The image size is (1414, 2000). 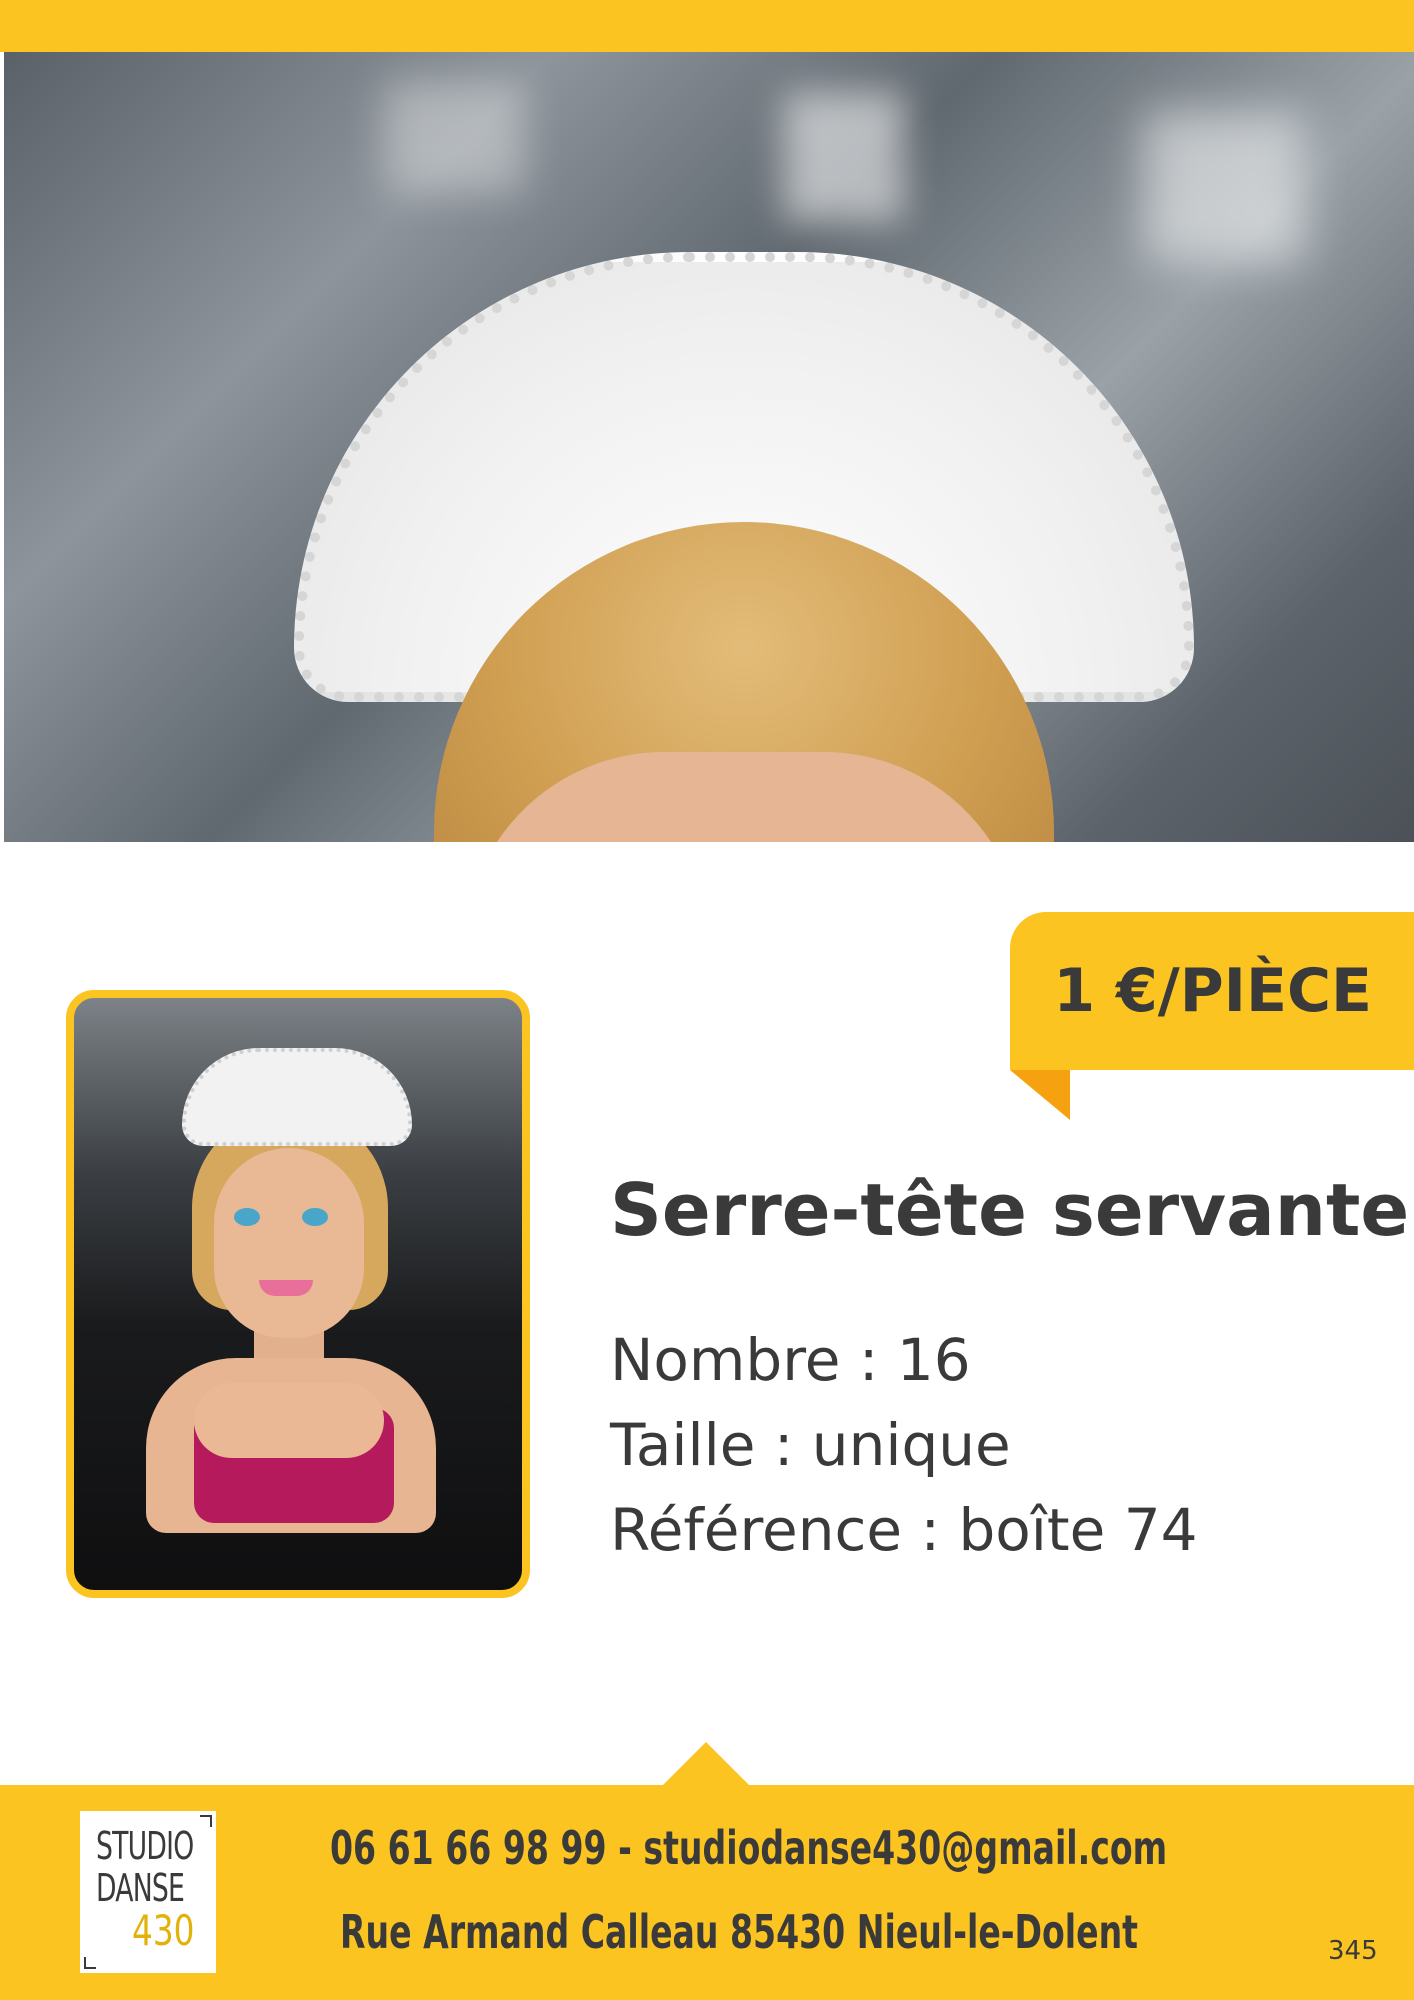 I want to click on detail-quantity: Nombre : 16, so click(x=790, y=1360).